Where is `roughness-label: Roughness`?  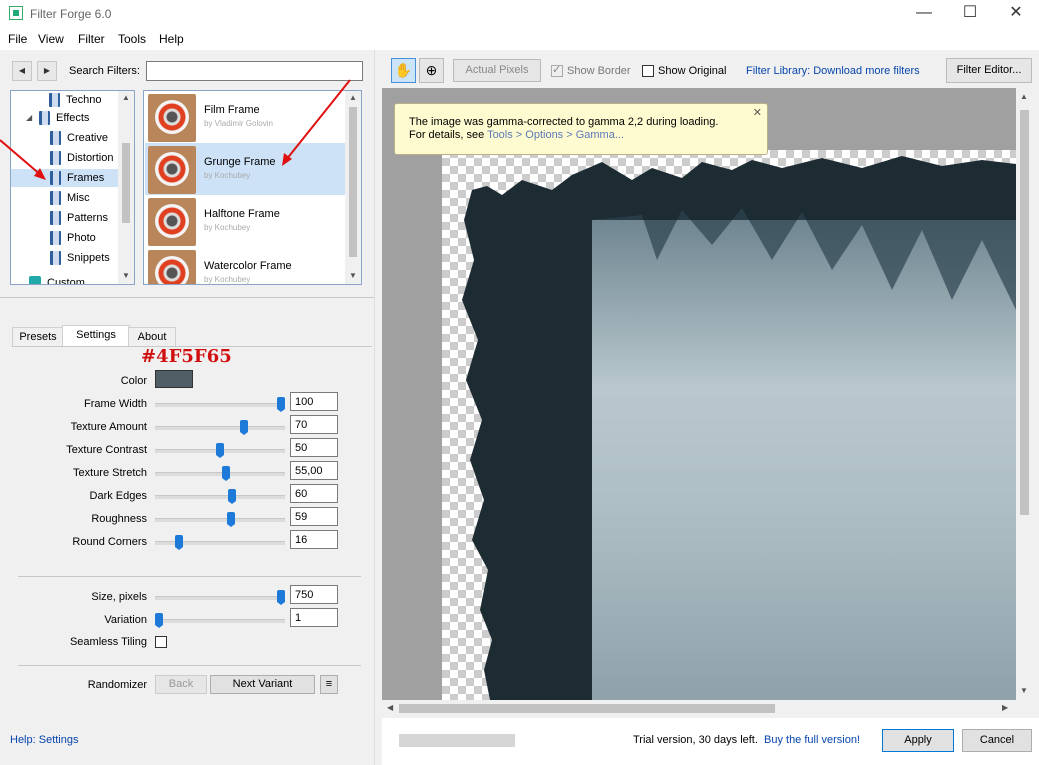
roughness-label: Roughness is located at coordinates (119, 519).